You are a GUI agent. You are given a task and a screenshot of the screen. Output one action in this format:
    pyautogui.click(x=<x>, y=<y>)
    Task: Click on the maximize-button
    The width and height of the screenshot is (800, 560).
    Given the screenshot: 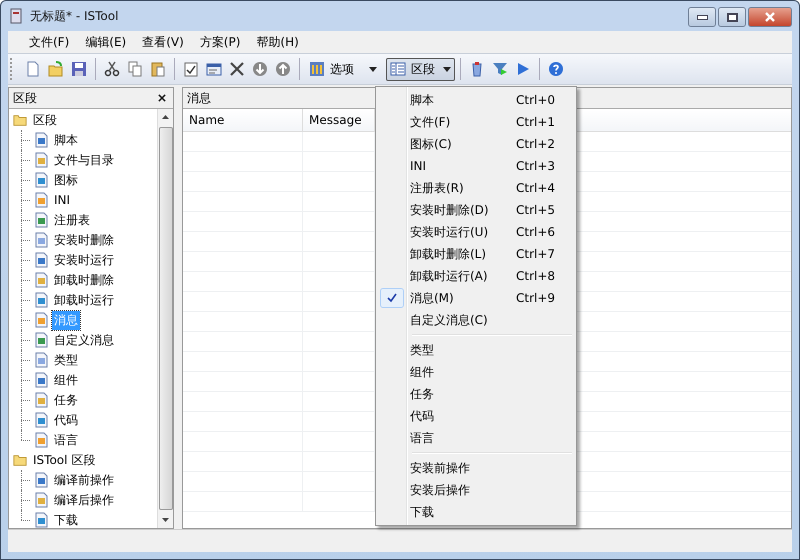 What is the action you would take?
    pyautogui.click(x=732, y=17)
    